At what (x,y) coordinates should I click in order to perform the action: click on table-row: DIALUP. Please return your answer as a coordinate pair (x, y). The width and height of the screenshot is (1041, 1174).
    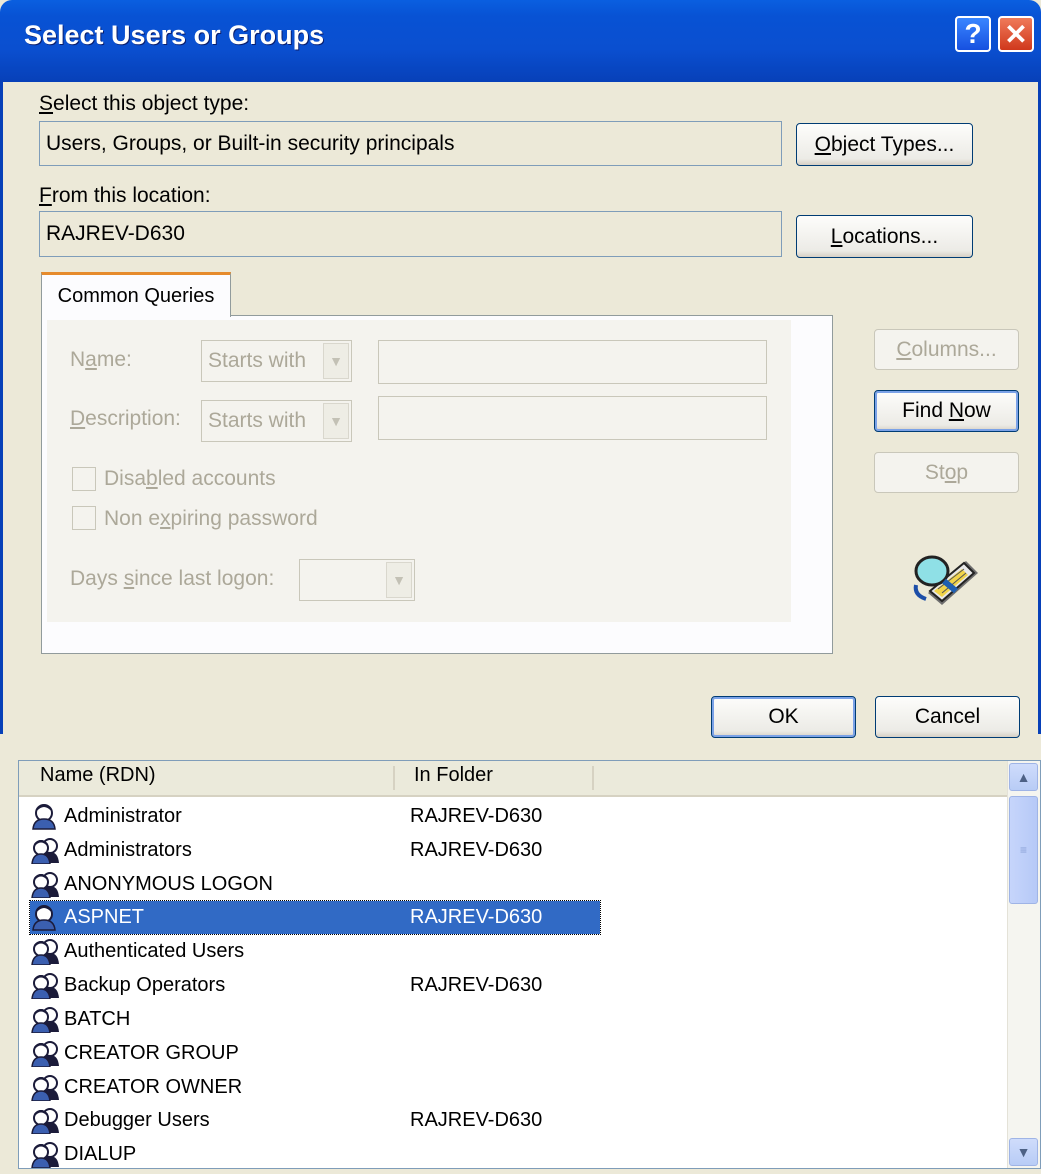
    Looking at the image, I should click on (315, 1154).